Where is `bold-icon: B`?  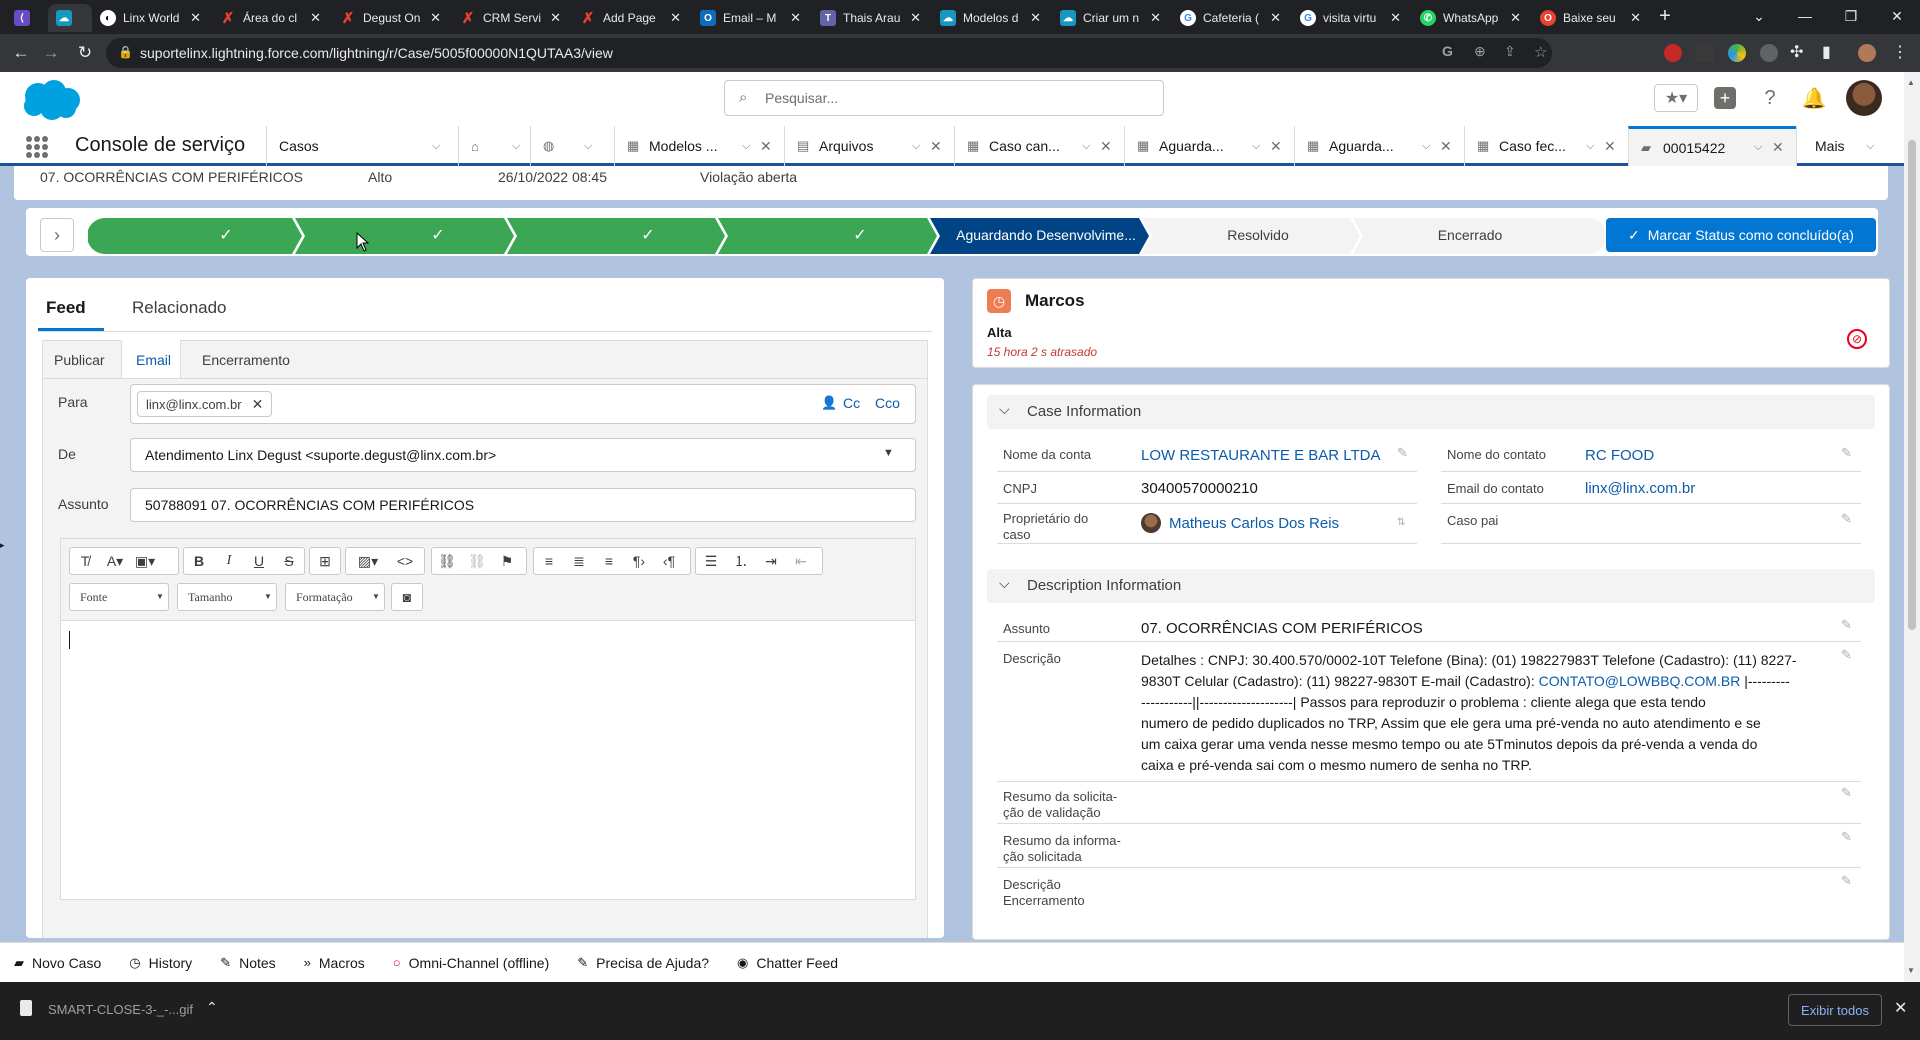 bold-icon: B is located at coordinates (199, 561).